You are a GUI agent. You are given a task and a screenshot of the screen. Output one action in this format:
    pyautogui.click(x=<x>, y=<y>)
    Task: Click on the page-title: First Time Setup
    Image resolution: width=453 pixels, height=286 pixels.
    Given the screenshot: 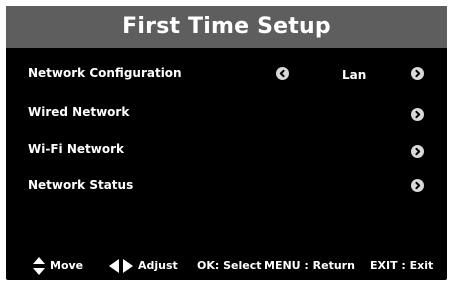 What is the action you would take?
    pyautogui.click(x=226, y=26)
    